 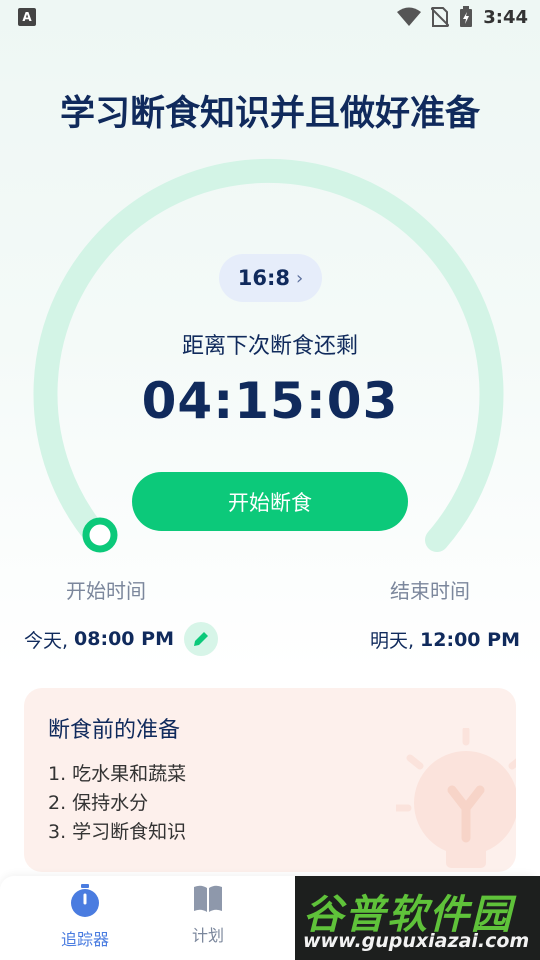 What do you see at coordinates (416, 941) in the screenshot?
I see `watermark-url: www.gupuxiazai.com` at bounding box center [416, 941].